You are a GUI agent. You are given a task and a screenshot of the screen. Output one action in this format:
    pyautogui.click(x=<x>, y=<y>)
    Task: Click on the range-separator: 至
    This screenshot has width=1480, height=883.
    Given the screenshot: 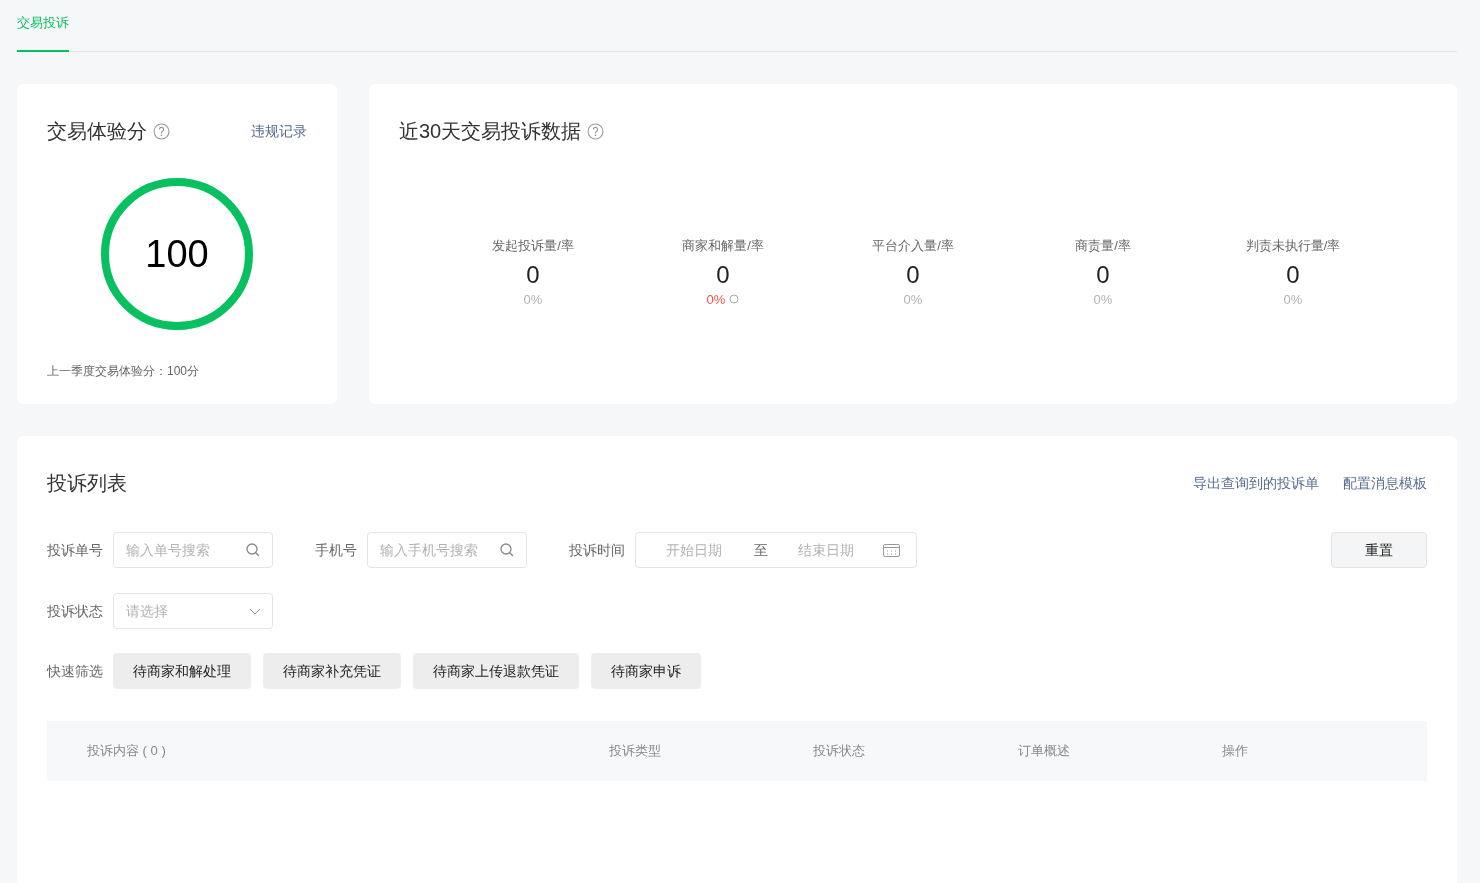 What is the action you would take?
    pyautogui.click(x=761, y=550)
    